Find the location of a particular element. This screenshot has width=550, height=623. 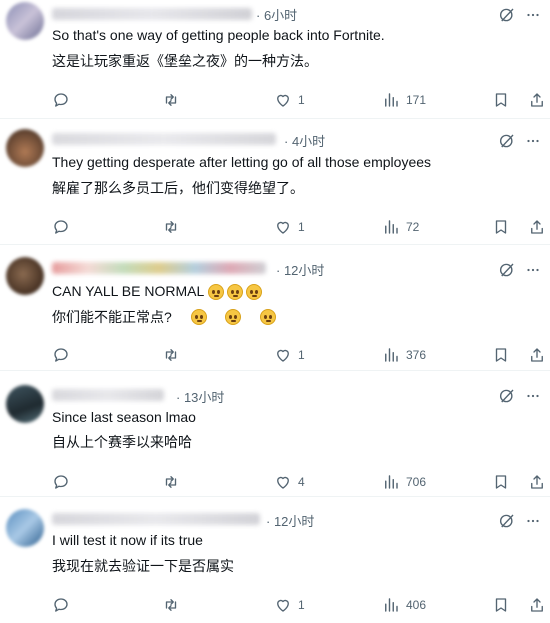

reply-text: I will test it now if its true is located at coordinates (127, 540).